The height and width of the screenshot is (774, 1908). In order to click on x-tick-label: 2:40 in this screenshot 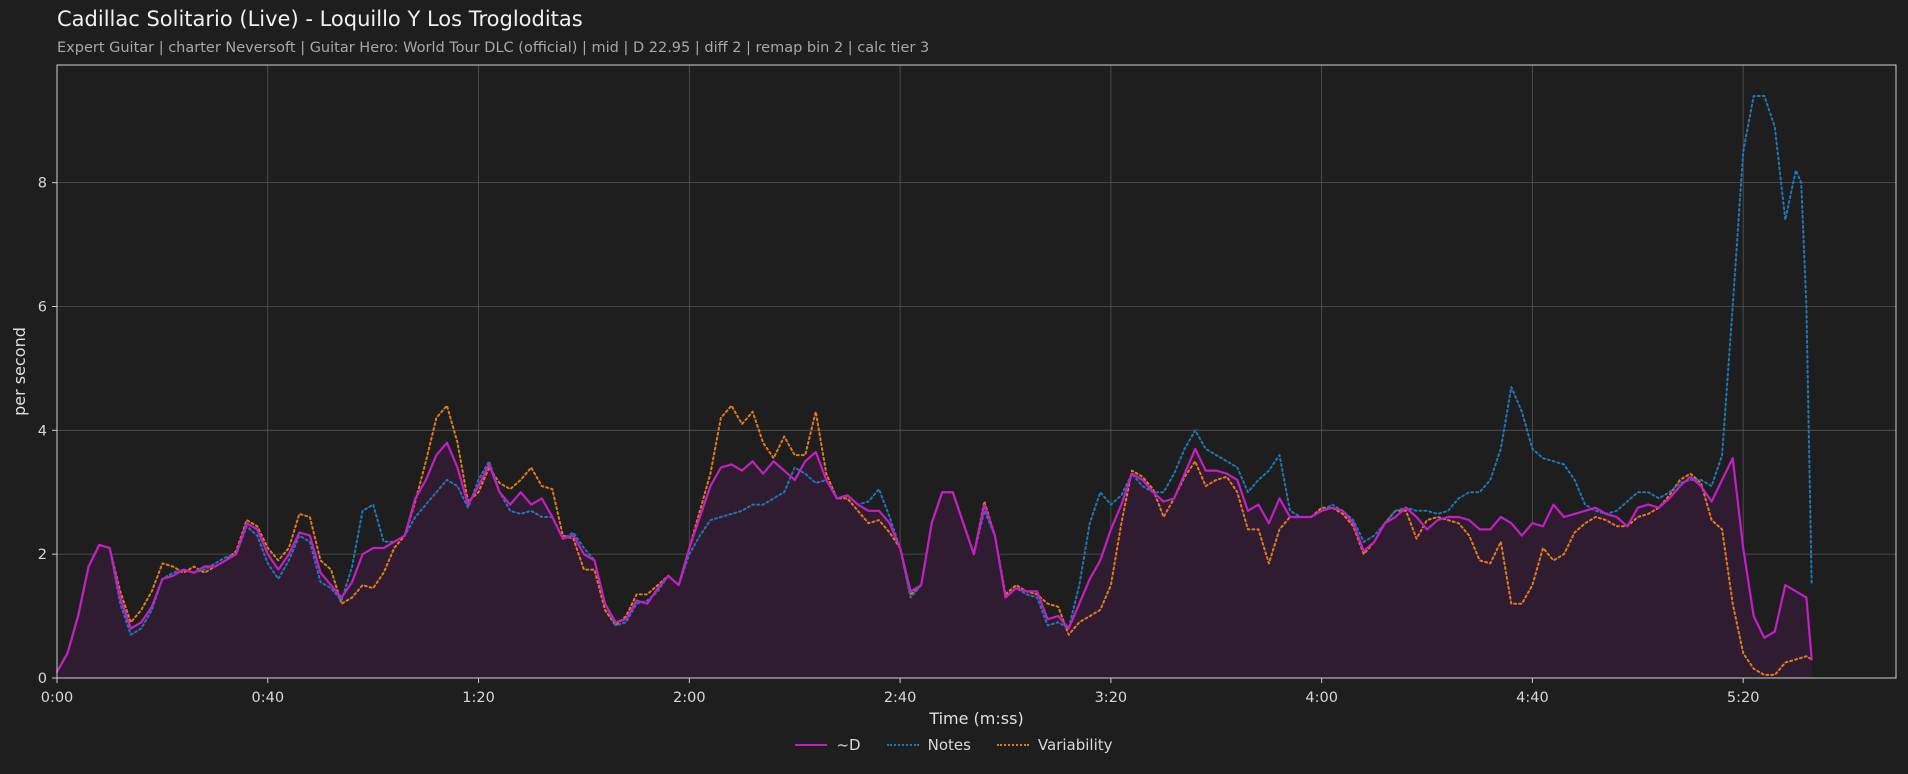, I will do `click(900, 698)`.